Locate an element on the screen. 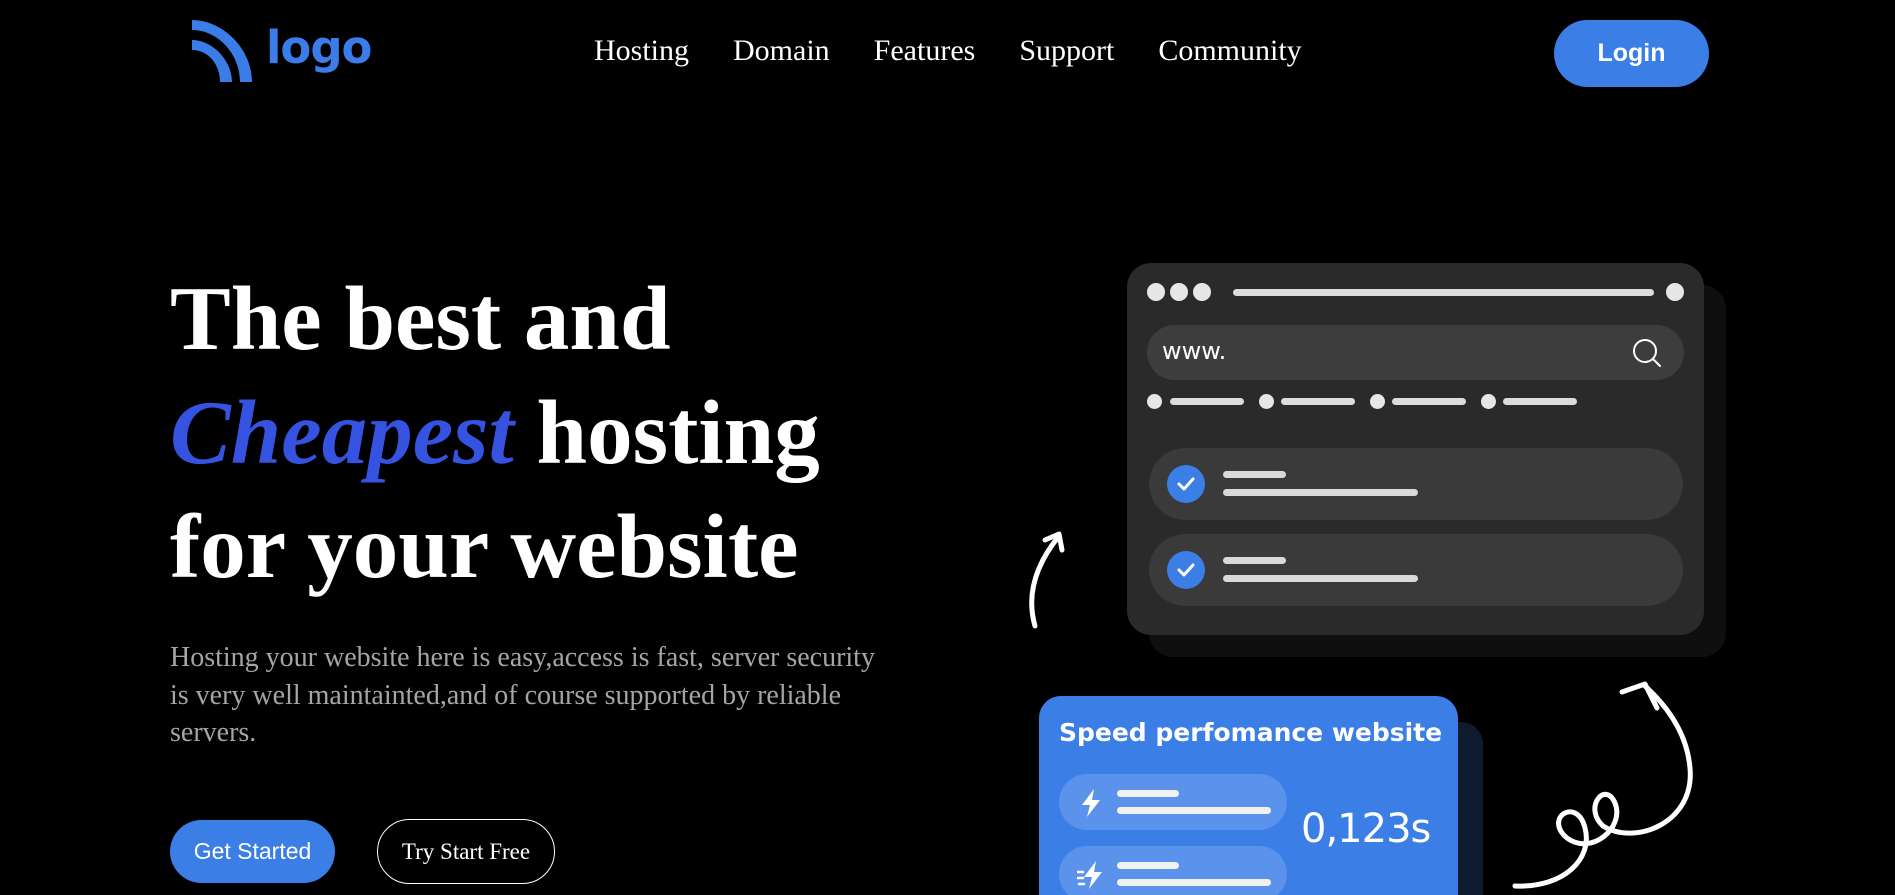  wifi-signal-icon is located at coordinates (222, 51).